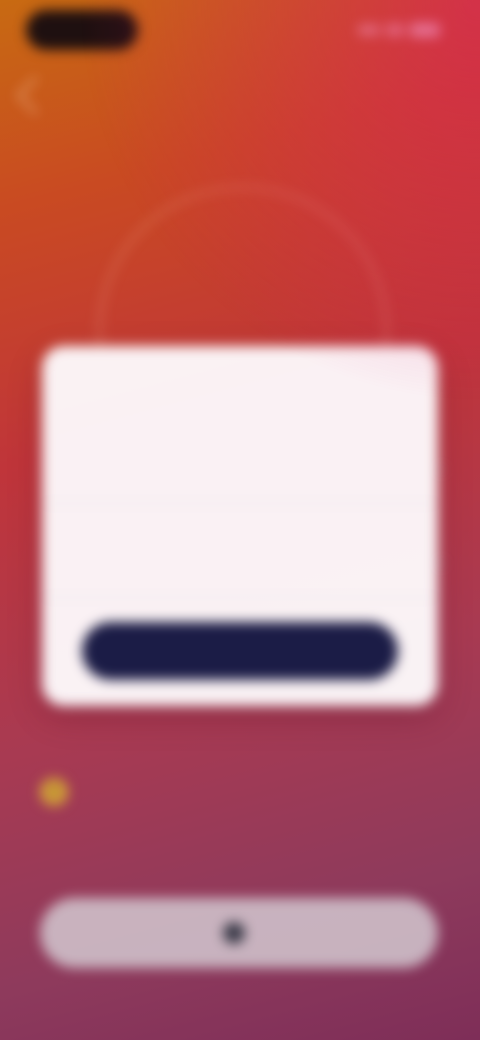  Describe the element at coordinates (54, 792) in the screenshot. I see `warning-icon: !` at that location.